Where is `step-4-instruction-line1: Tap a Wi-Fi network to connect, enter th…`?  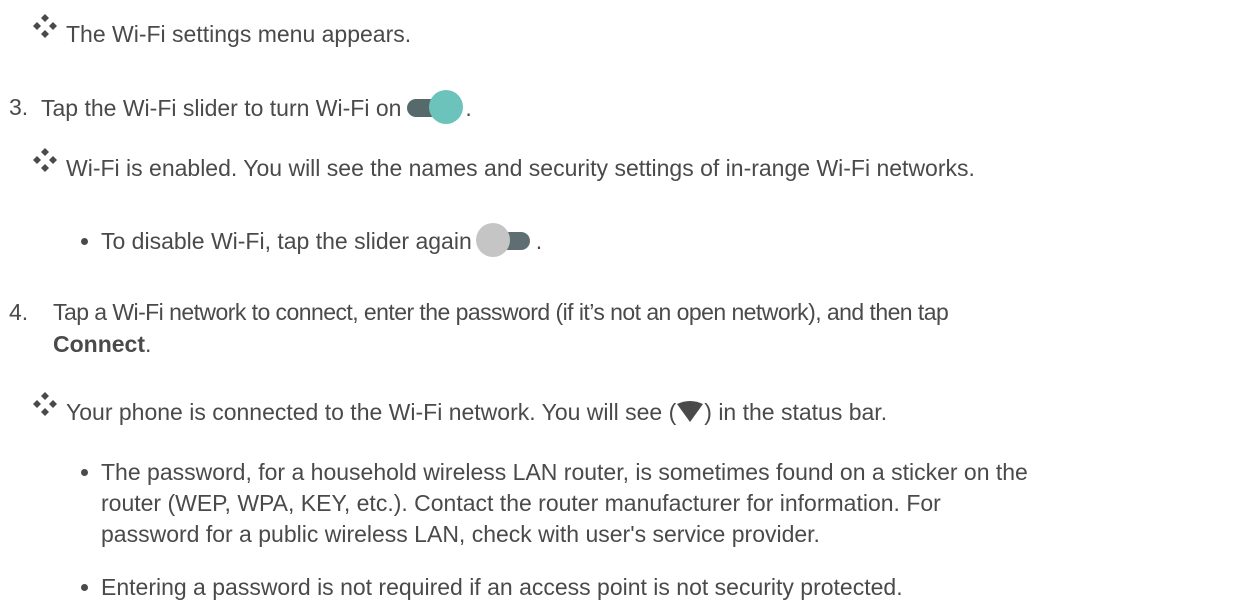
step-4-instruction-line1: Tap a Wi-Fi network to connect, enter th… is located at coordinates (501, 312).